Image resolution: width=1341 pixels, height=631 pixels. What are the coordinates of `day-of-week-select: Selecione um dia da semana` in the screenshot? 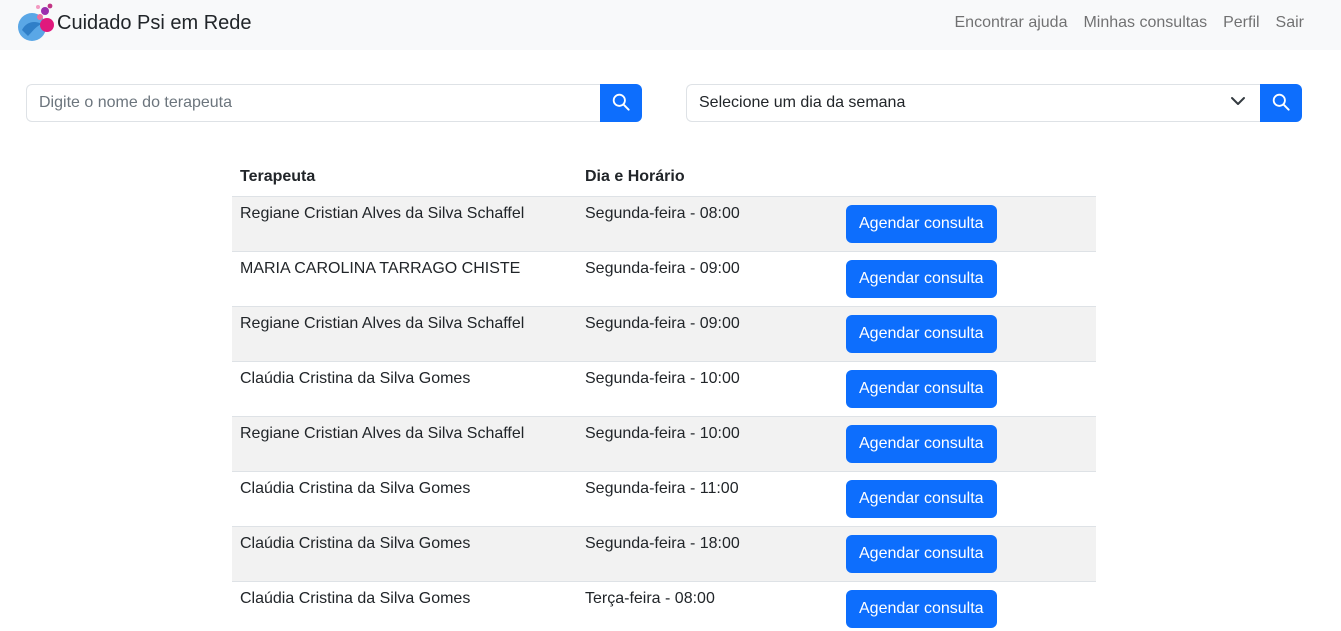 It's located at (973, 103).